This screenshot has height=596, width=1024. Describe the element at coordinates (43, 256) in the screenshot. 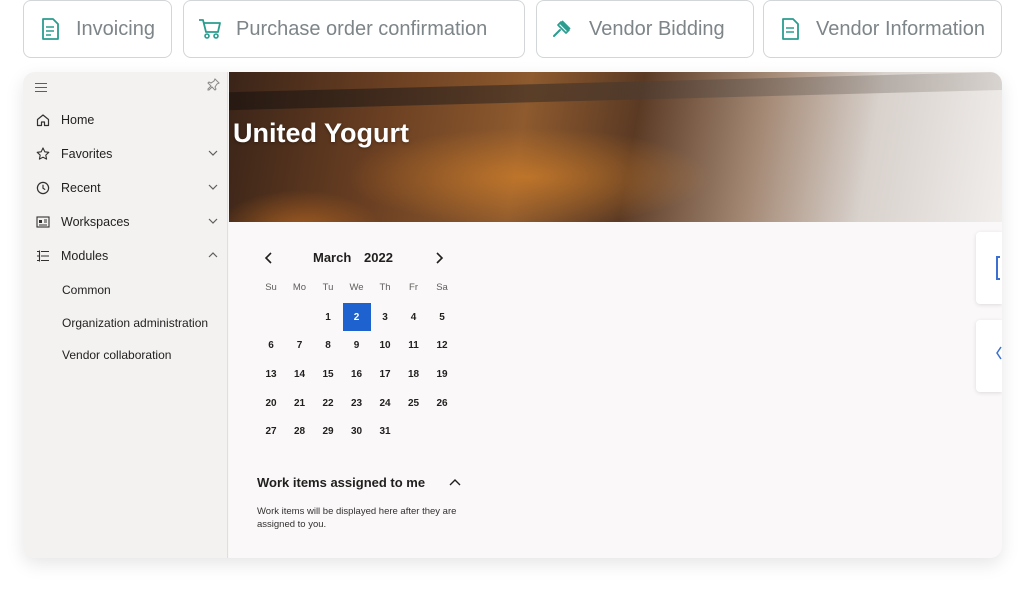

I see `list-icon` at that location.